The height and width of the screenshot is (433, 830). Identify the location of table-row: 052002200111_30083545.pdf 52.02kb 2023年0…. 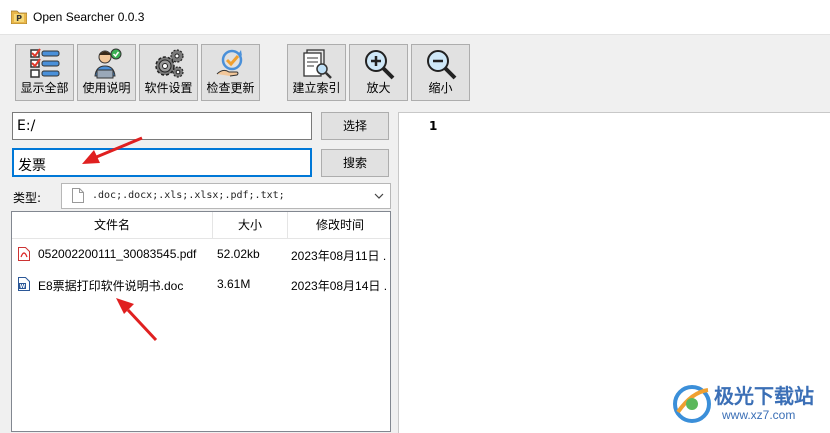
(201, 254).